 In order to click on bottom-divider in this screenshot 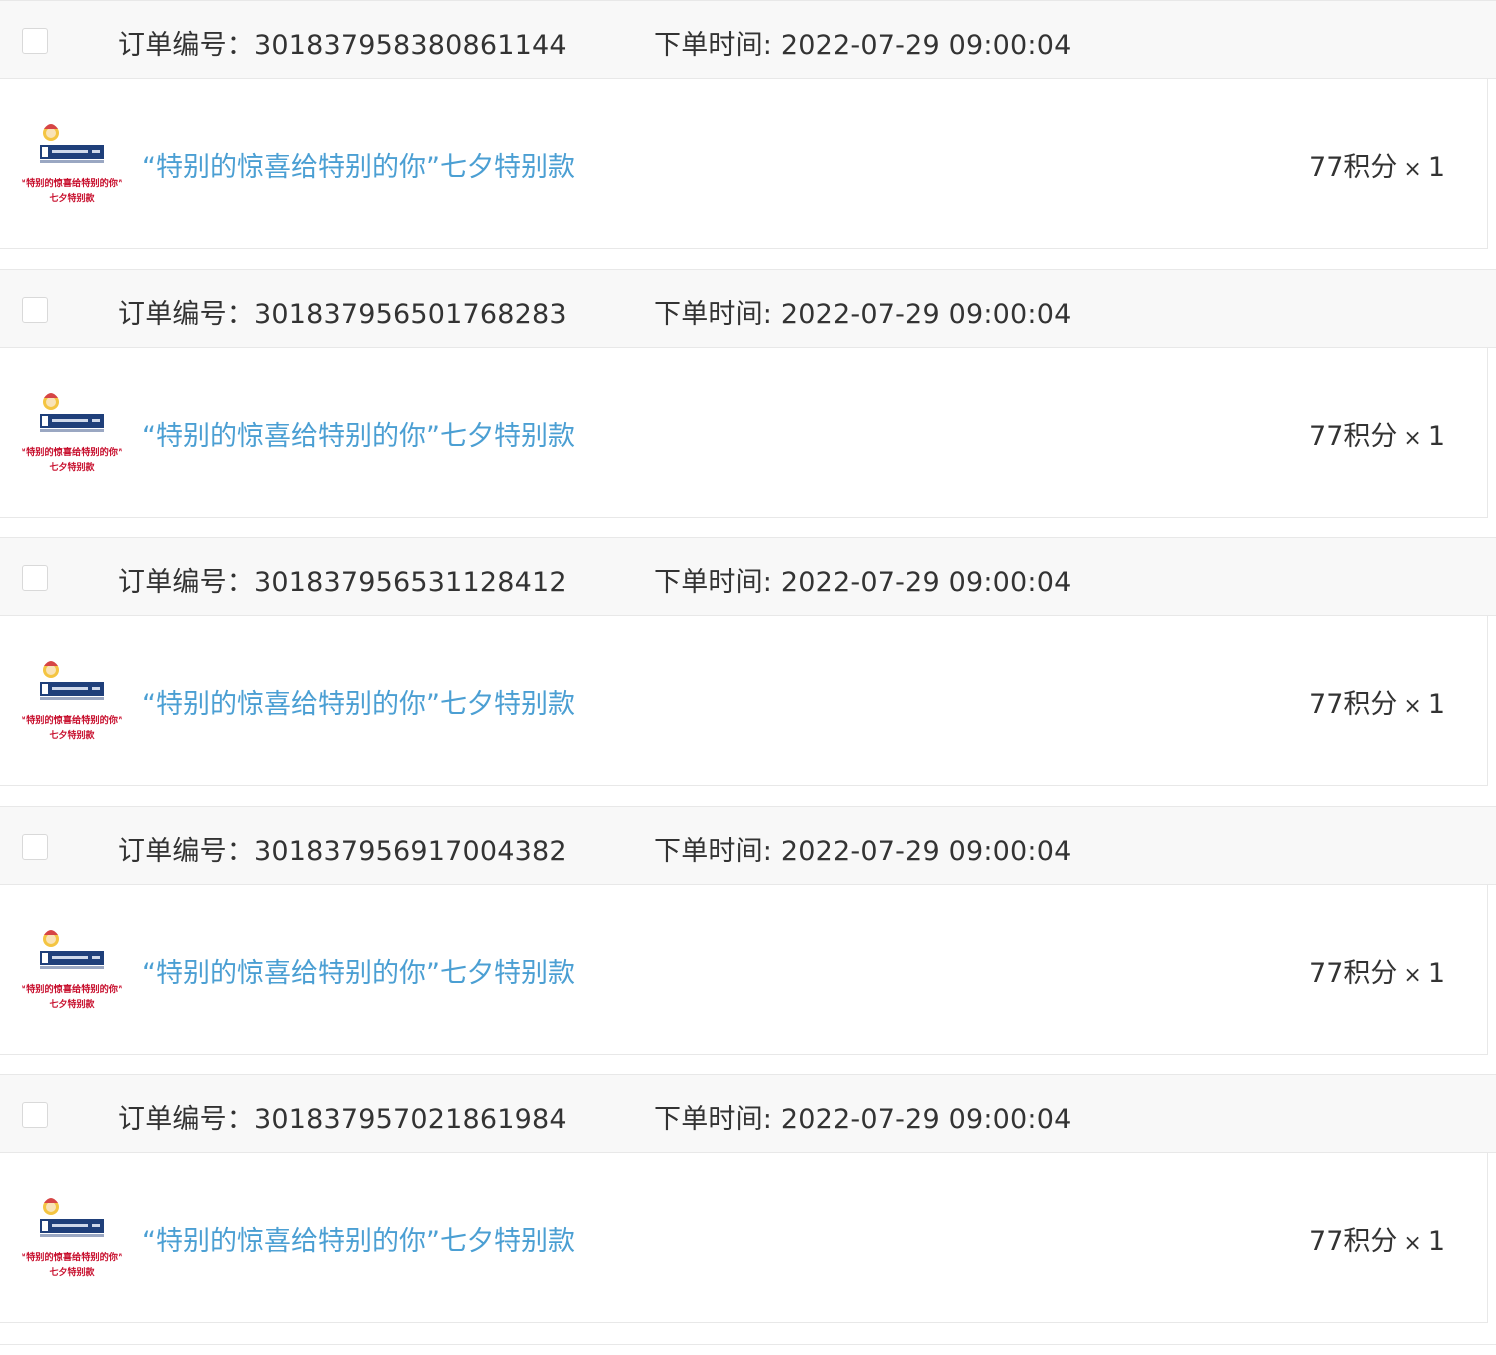, I will do `click(748, 1349)`.